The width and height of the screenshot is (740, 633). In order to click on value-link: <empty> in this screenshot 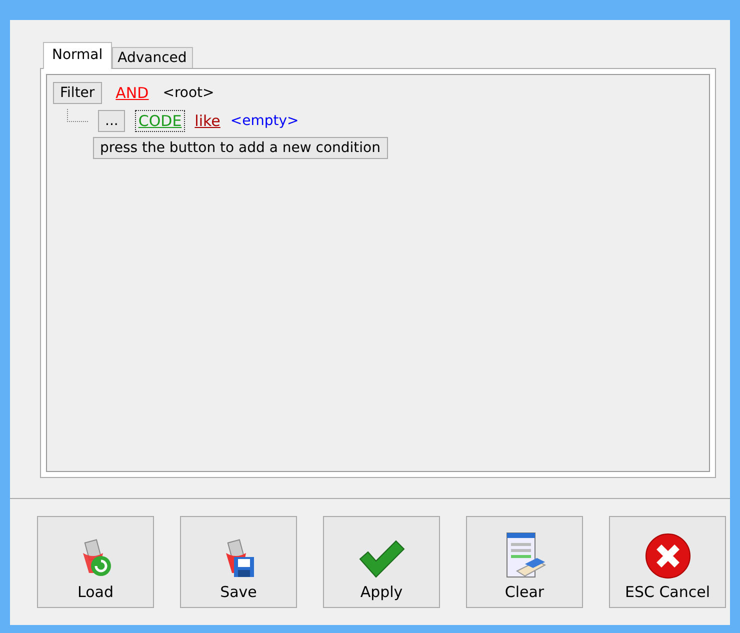, I will do `click(264, 121)`.